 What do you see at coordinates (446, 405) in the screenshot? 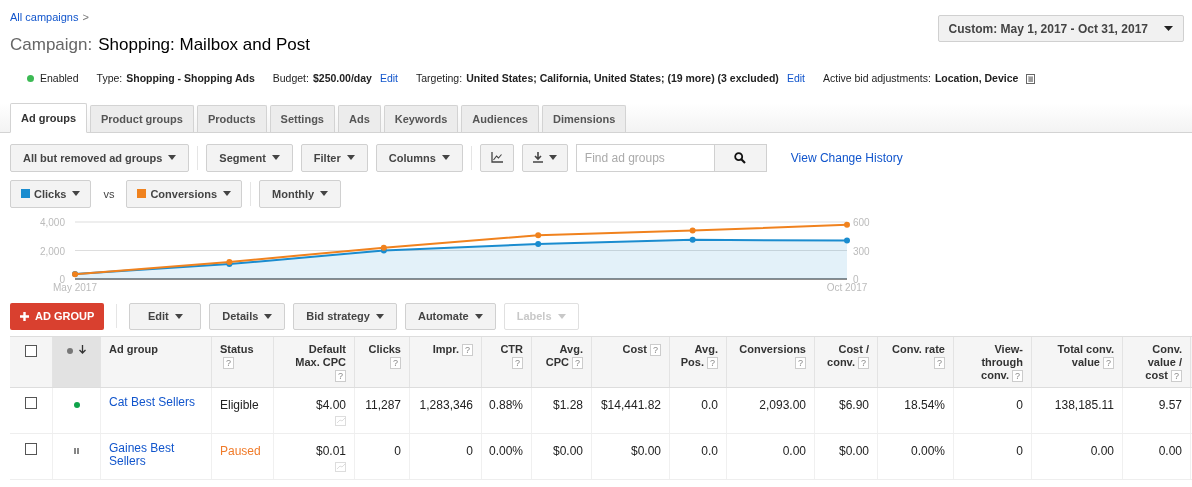
I see `table-cell-text: 1,283,346` at bounding box center [446, 405].